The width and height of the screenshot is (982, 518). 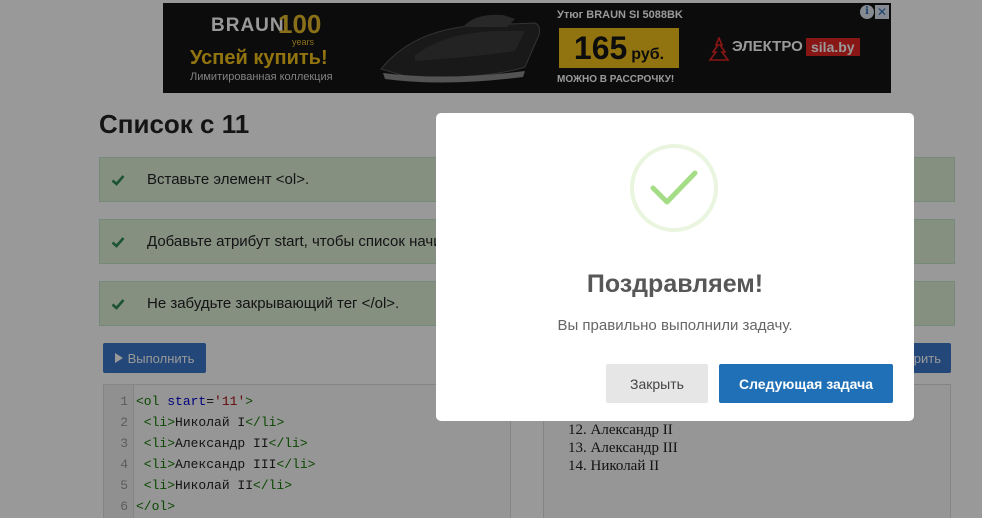 What do you see at coordinates (675, 284) in the screenshot?
I see `modal-title: Поздравляем!` at bounding box center [675, 284].